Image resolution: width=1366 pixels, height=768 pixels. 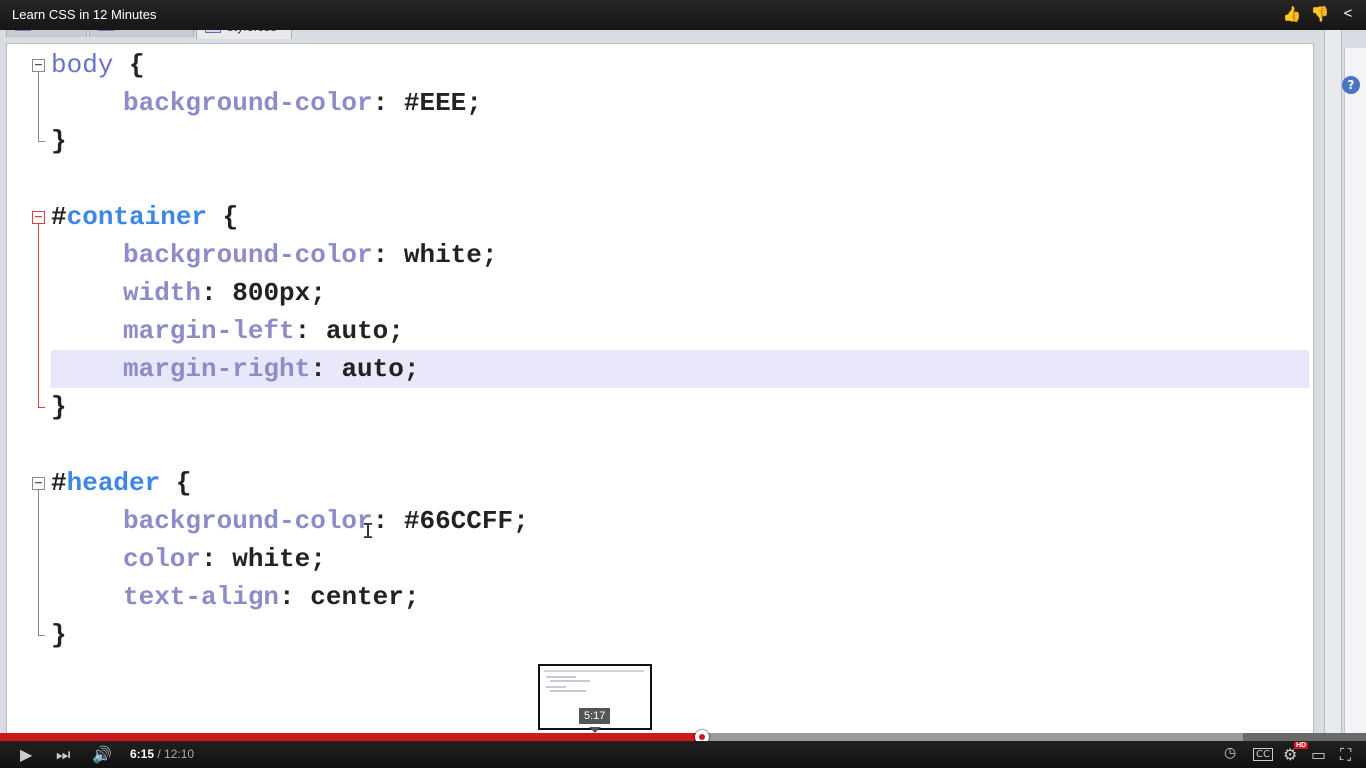 I want to click on share-icon: <, so click(x=1348, y=14).